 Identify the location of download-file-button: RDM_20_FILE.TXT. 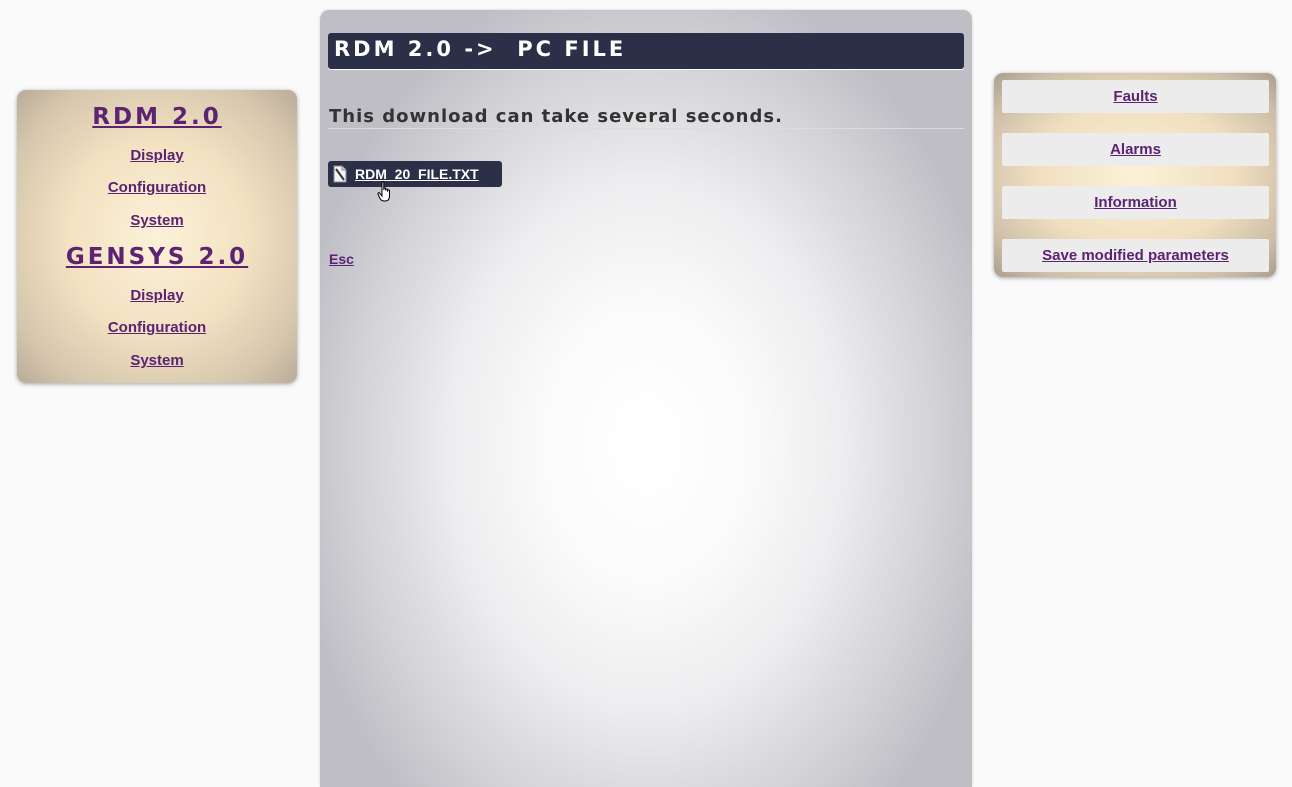
(415, 174).